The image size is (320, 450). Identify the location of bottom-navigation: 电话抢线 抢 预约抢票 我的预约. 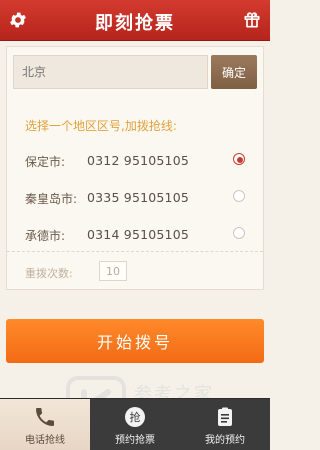
(135, 424).